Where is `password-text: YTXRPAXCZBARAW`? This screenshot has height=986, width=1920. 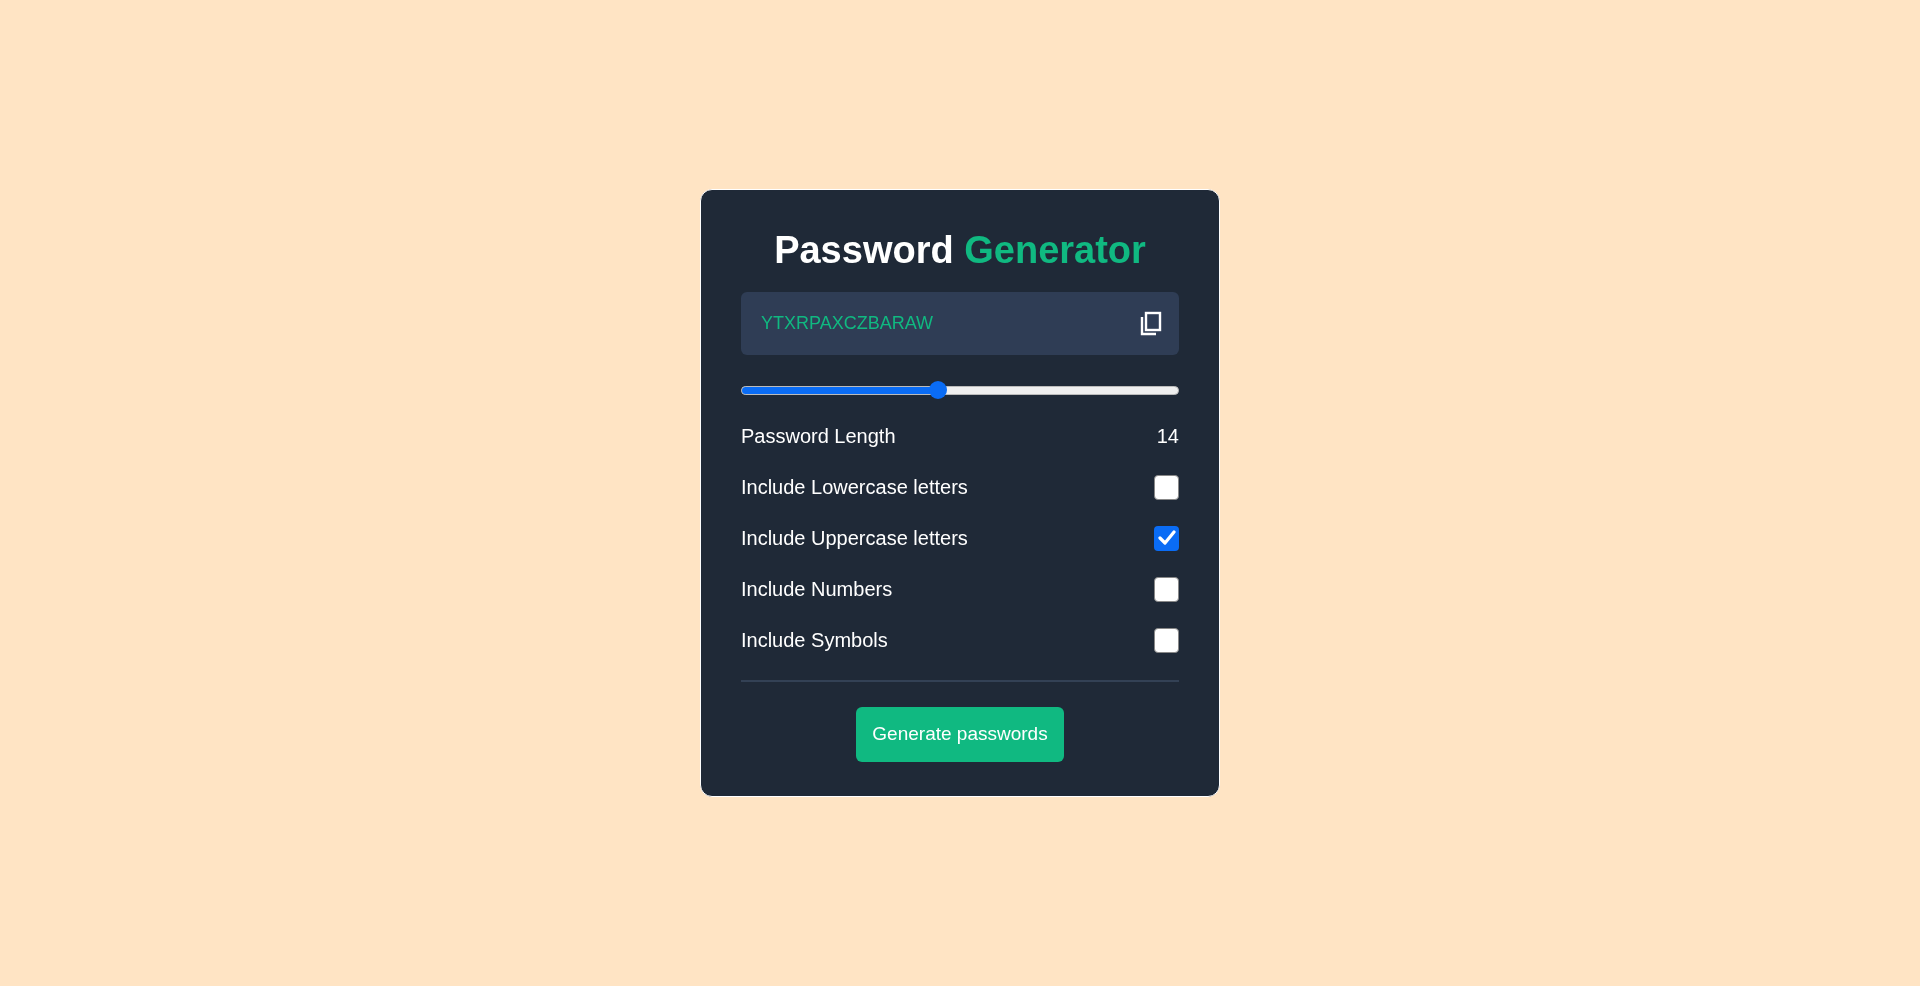 password-text: YTXRPAXCZBARAW is located at coordinates (847, 323).